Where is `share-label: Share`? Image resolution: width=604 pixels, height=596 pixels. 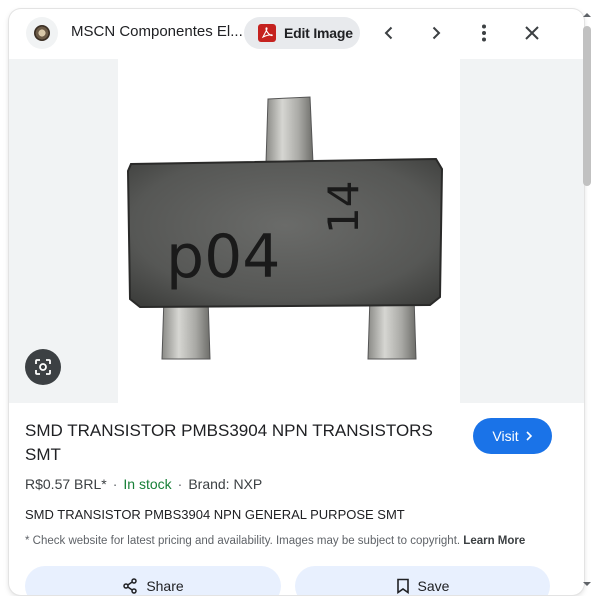 share-label: Share is located at coordinates (165, 586).